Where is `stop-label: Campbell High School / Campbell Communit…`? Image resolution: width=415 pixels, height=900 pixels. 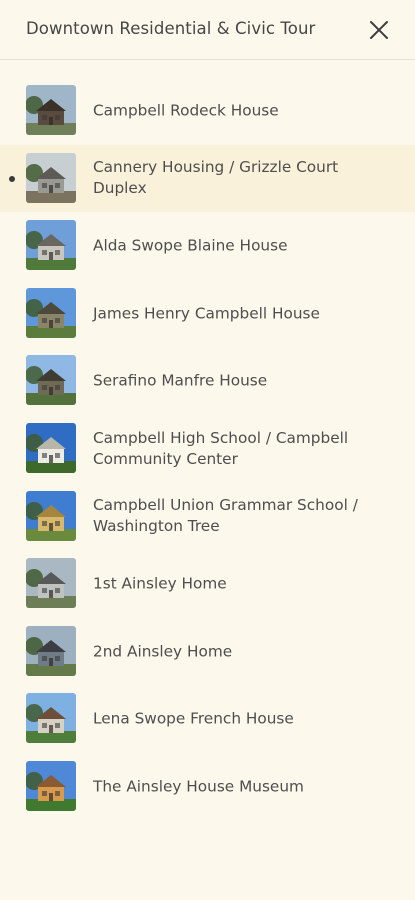
stop-label: Campbell High School / Campbell Communit… is located at coordinates (221, 448).